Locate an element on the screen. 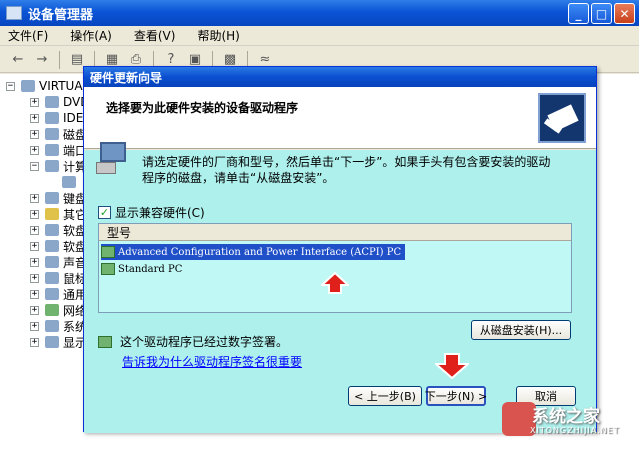 This screenshot has width=639, height=453. tree-item: + IDE is located at coordinates (56, 118).